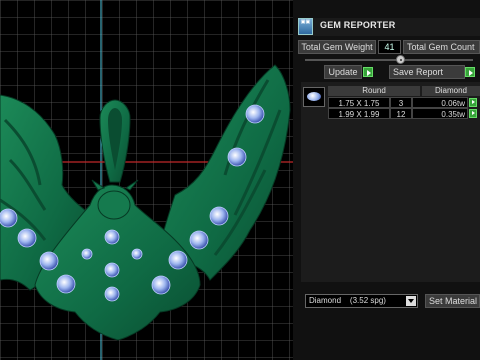 The width and height of the screenshot is (480, 360). I want to click on material-select-value: Diamond (3.52 spg), so click(347, 300).